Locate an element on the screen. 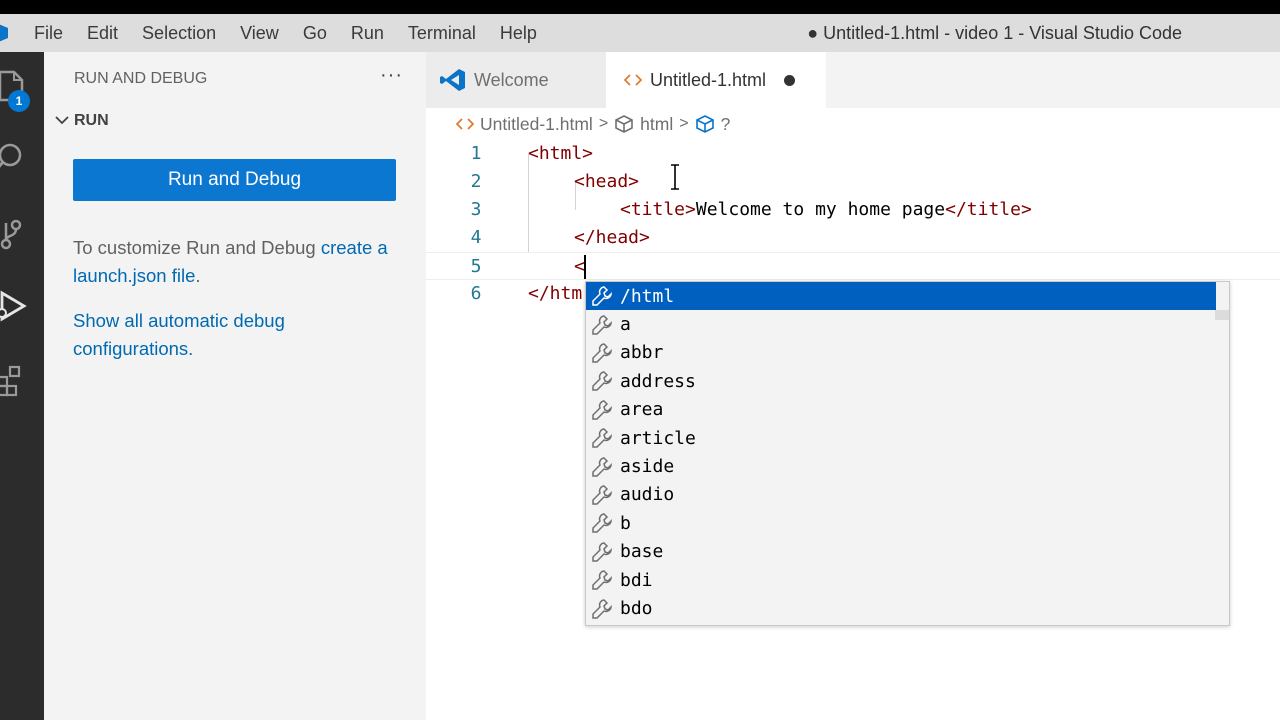  source-control-button is located at coordinates (22, 234).